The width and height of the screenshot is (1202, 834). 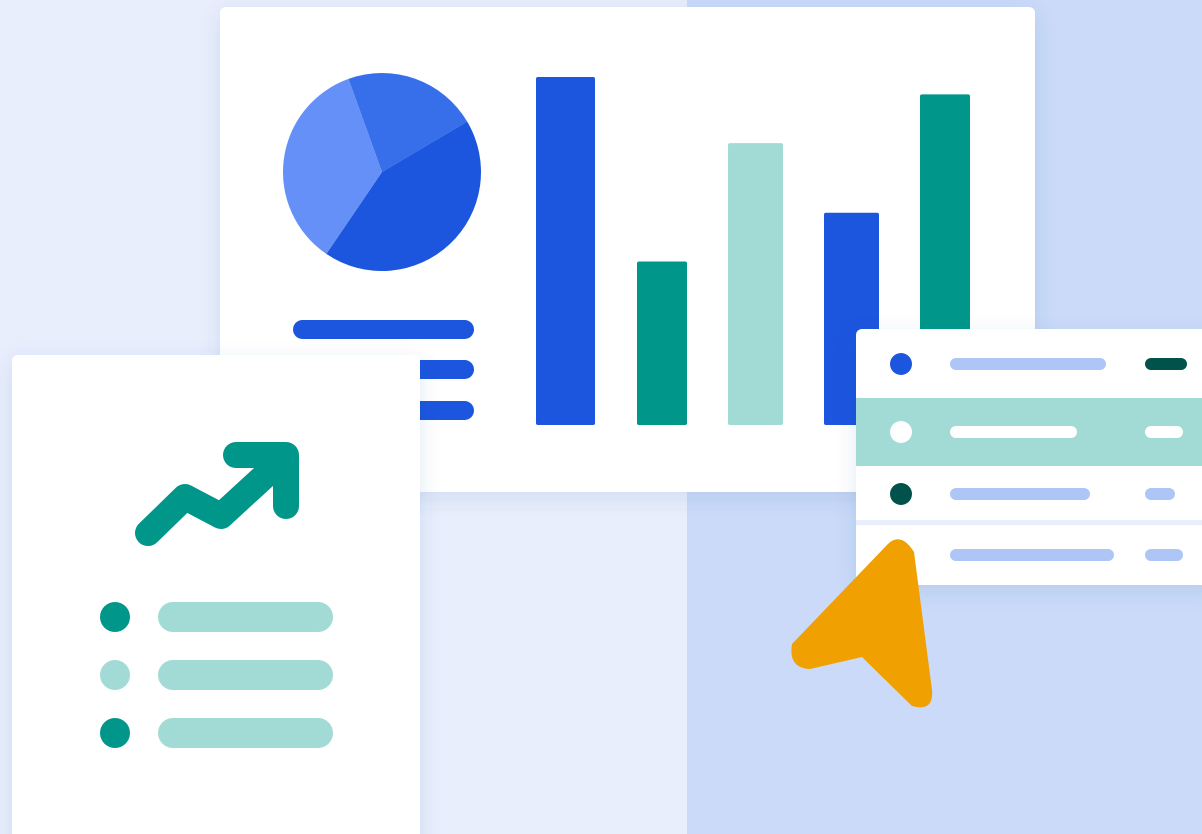 I want to click on list-row, so click(x=1029, y=432).